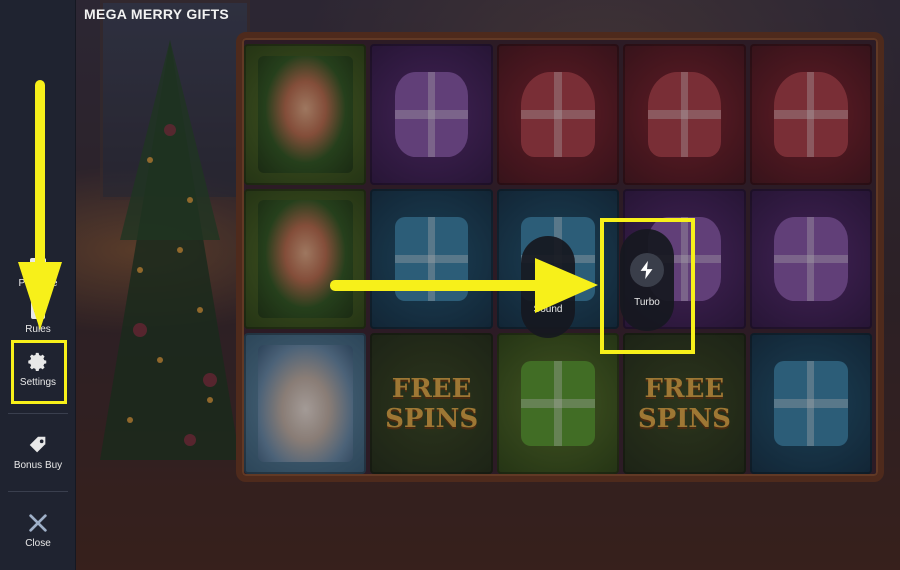 This screenshot has width=900, height=570. I want to click on turbo-highlight-box, so click(647, 286).